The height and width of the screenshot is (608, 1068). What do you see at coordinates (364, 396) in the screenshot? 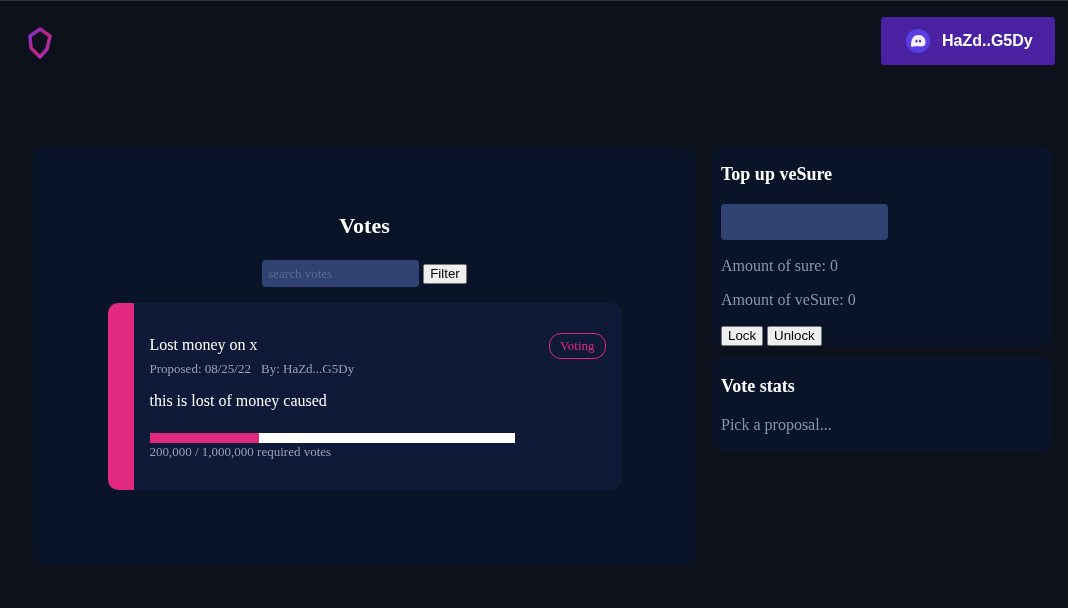
I see `proposal-card: Lost money on x Proposed: 08/25/22 By: HaZd...G5Dy Voting this is lost of money caused 200,000 / 1,000,000 required votes` at bounding box center [364, 396].